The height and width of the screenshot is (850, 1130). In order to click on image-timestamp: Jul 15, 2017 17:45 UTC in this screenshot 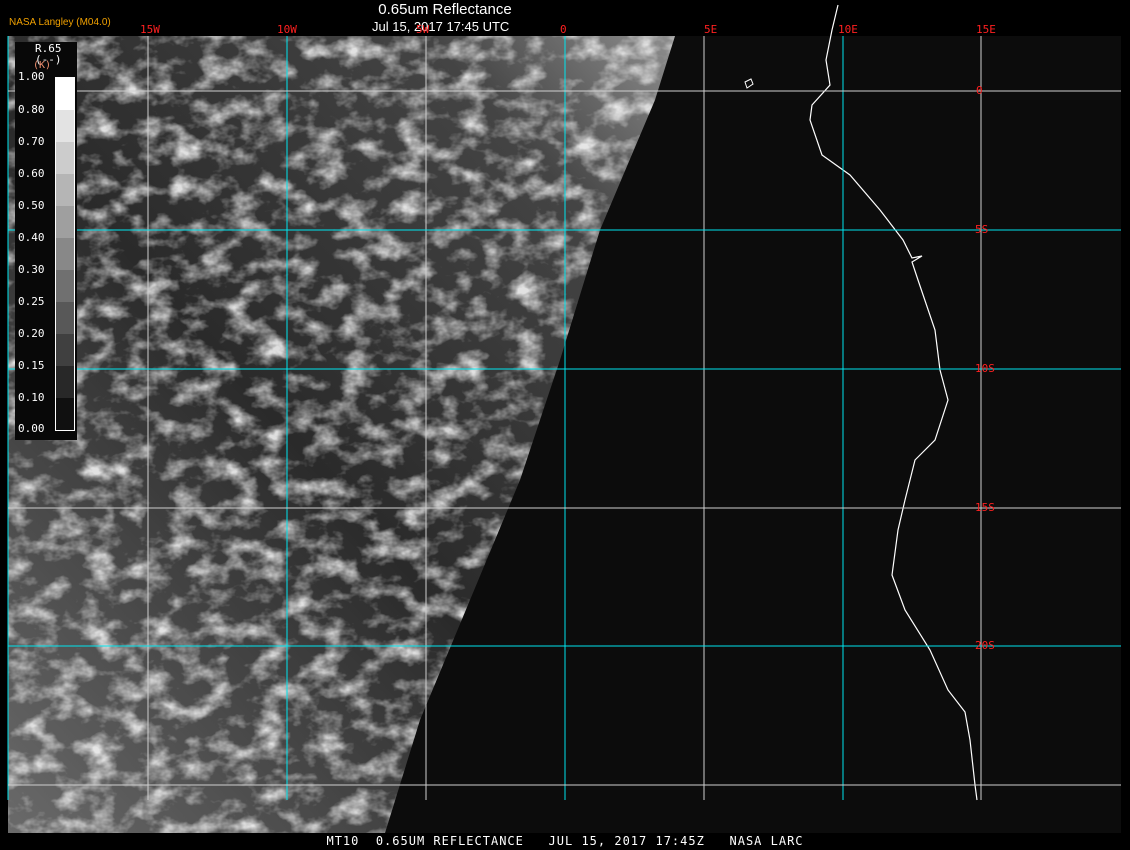, I will do `click(441, 26)`.